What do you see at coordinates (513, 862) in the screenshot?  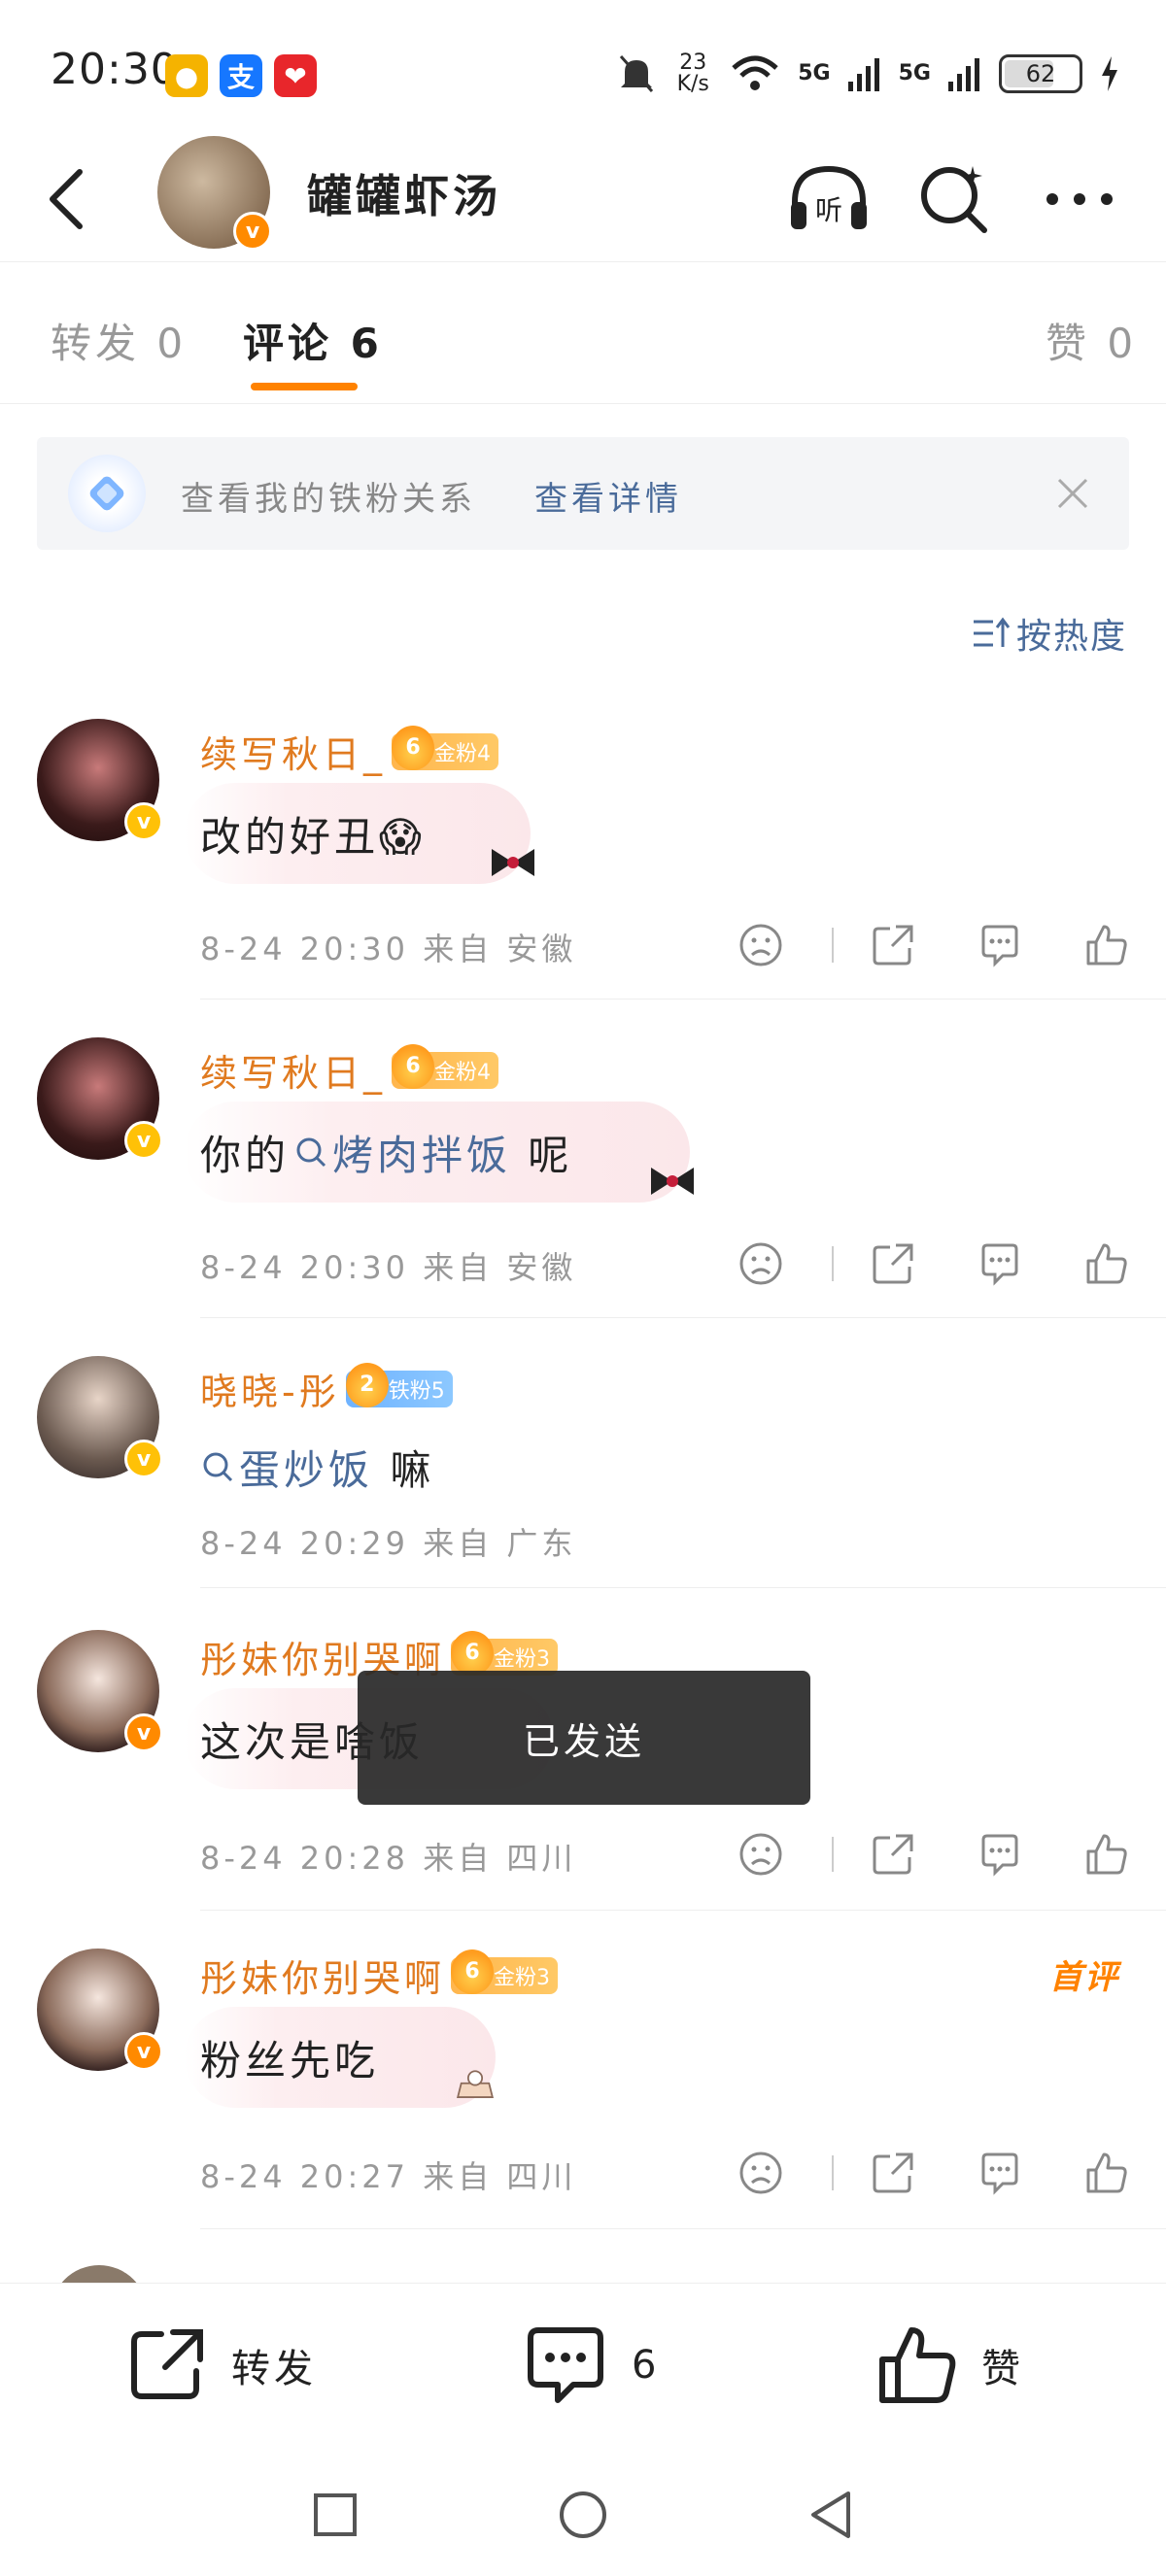 I see `bow-decoration-icon` at bounding box center [513, 862].